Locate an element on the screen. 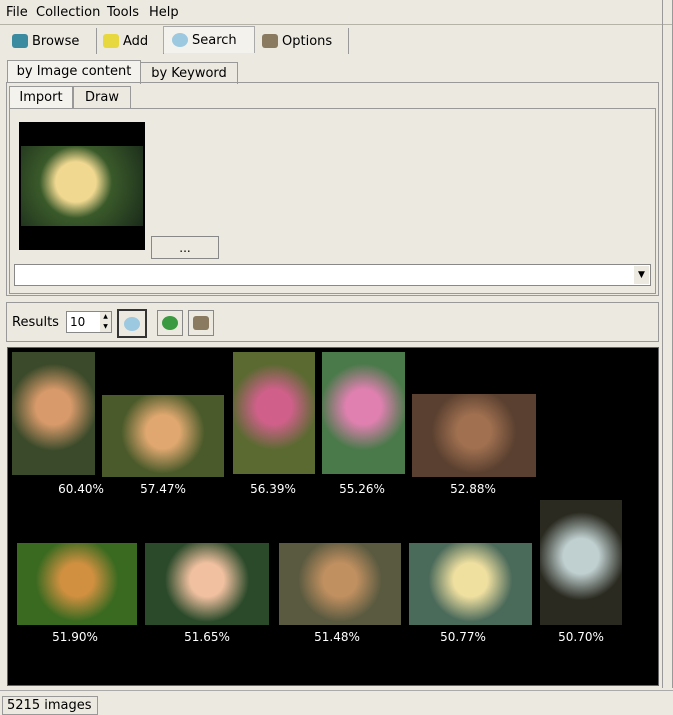 This screenshot has width=673, height=715. search-tab: Search is located at coordinates (209, 39).